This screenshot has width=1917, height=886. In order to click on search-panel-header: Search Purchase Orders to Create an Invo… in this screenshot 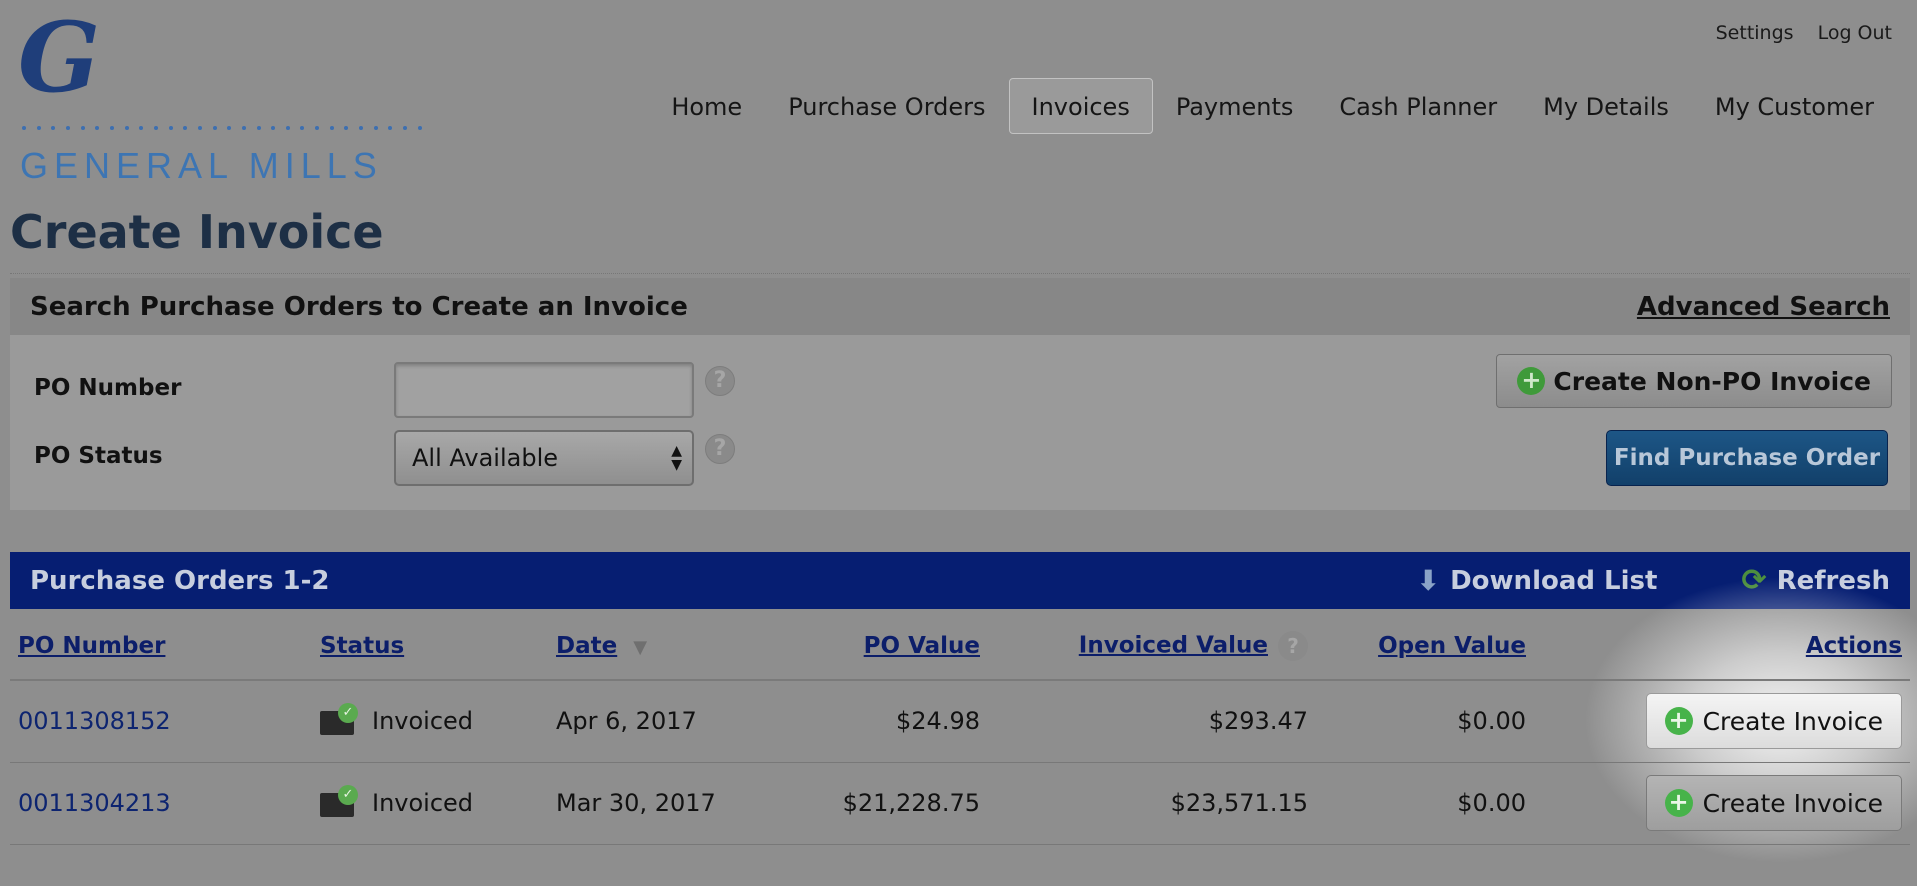, I will do `click(960, 306)`.